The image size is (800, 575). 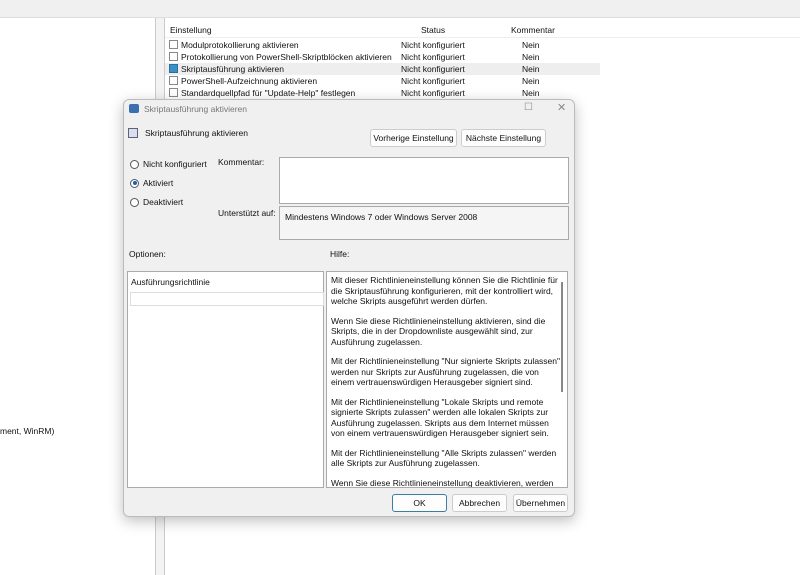 What do you see at coordinates (158, 183) in the screenshot?
I see `radio-label: Aktiviert` at bounding box center [158, 183].